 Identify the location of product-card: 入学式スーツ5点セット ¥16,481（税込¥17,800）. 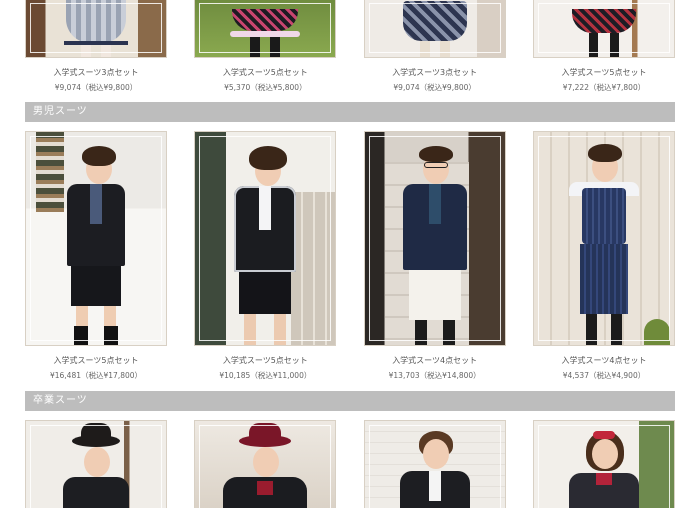
(96, 256).